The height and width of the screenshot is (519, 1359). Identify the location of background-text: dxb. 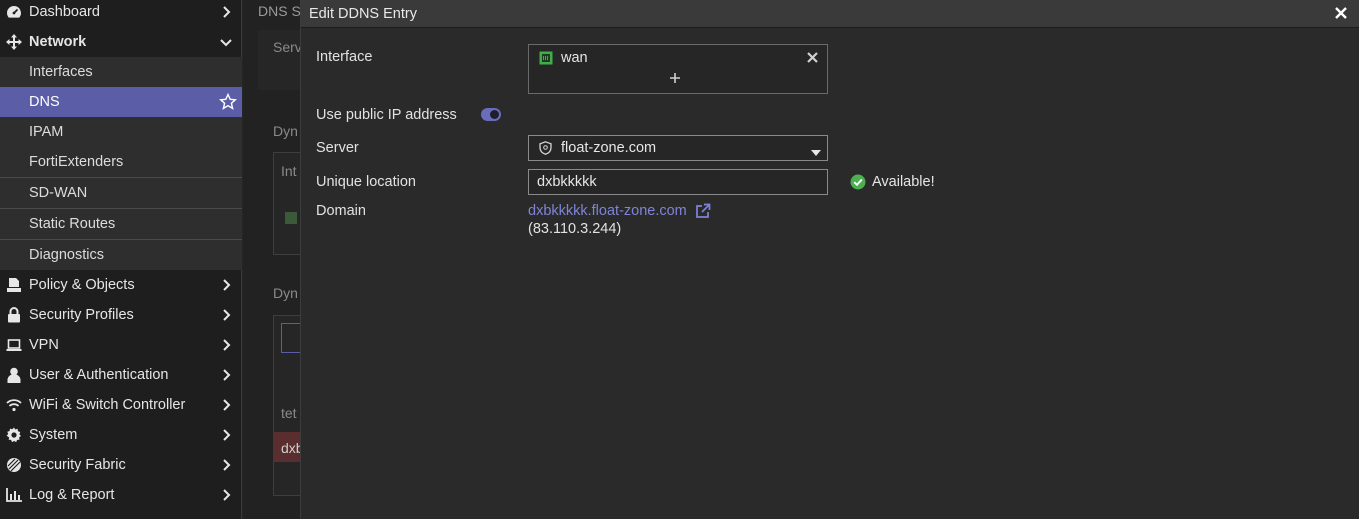
(290, 448).